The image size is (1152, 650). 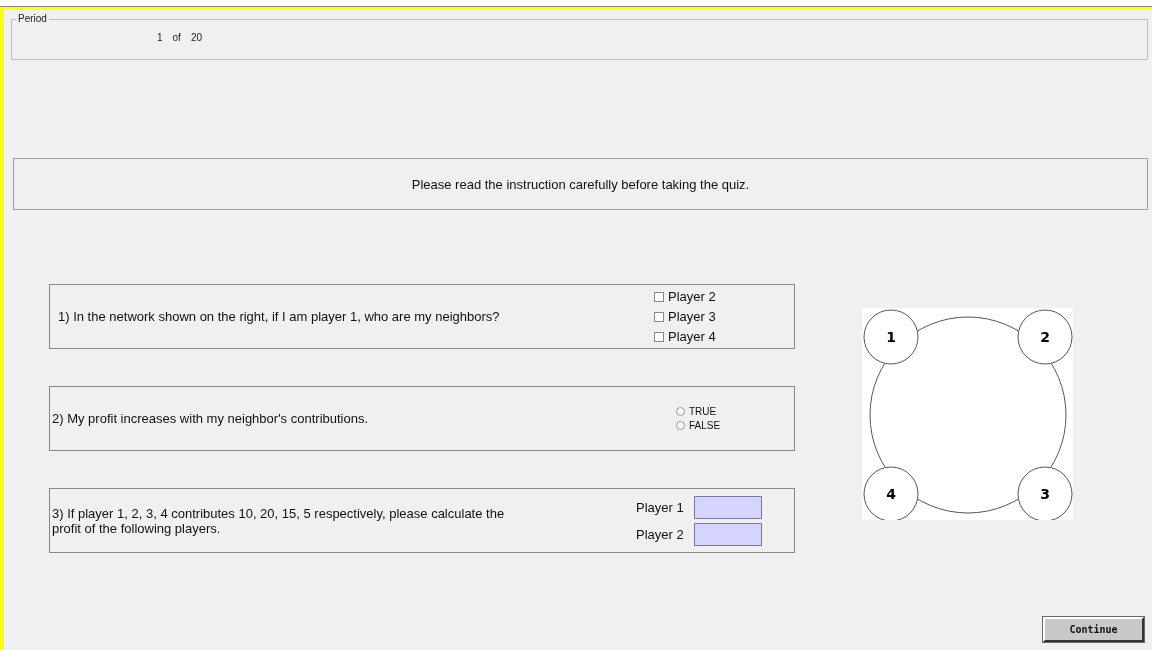 I want to click on continue-button: Continue, so click(x=1093, y=629).